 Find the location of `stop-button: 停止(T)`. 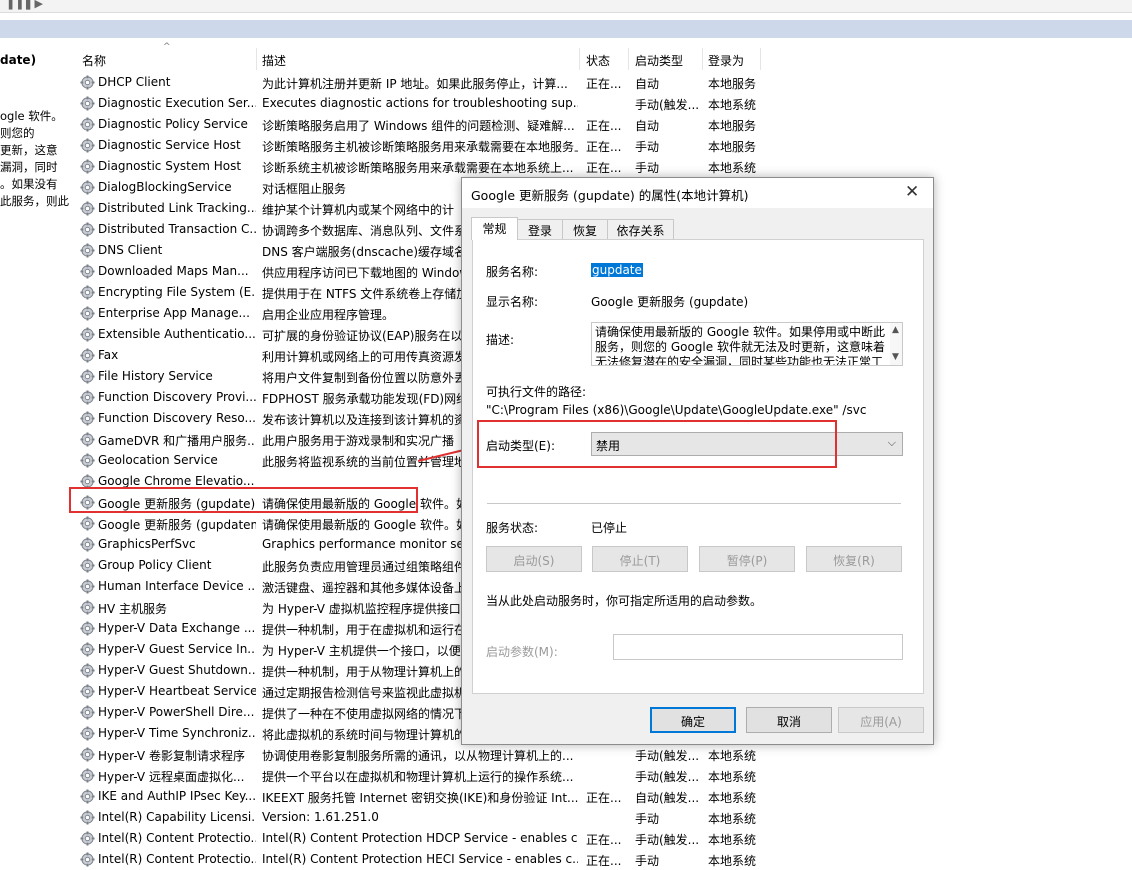

stop-button: 停止(T) is located at coordinates (640, 559).